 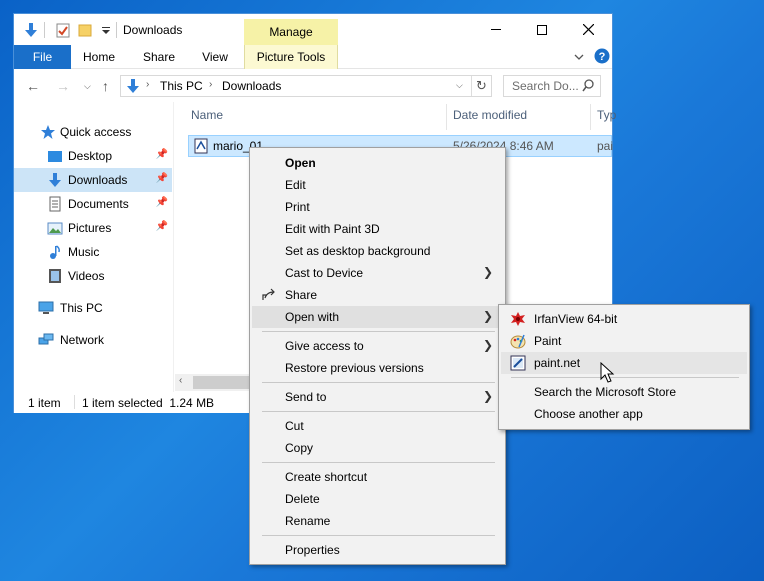 I want to click on menu-item-cut: Cut, so click(x=377, y=426).